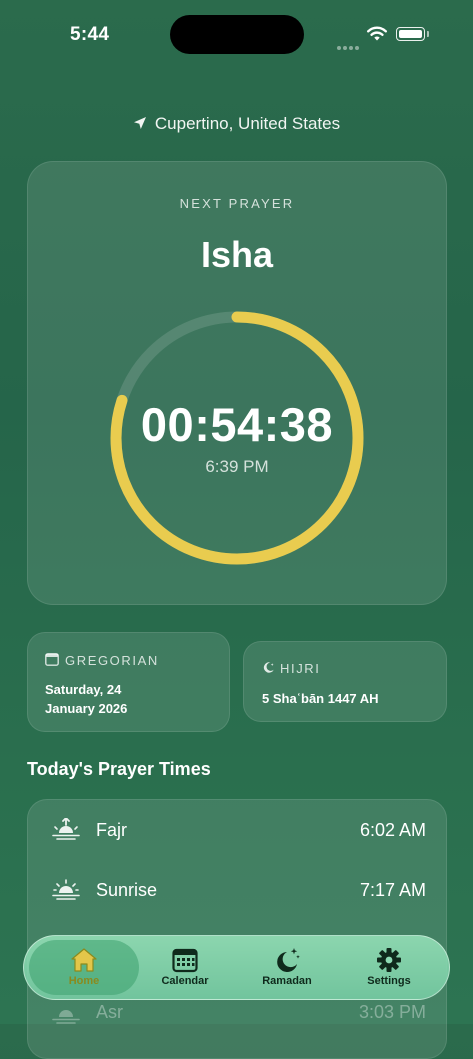 The height and width of the screenshot is (1059, 473). I want to click on hijri-date-card: HIJRI 5 Shaʿbān 1447 AH, so click(345, 681).